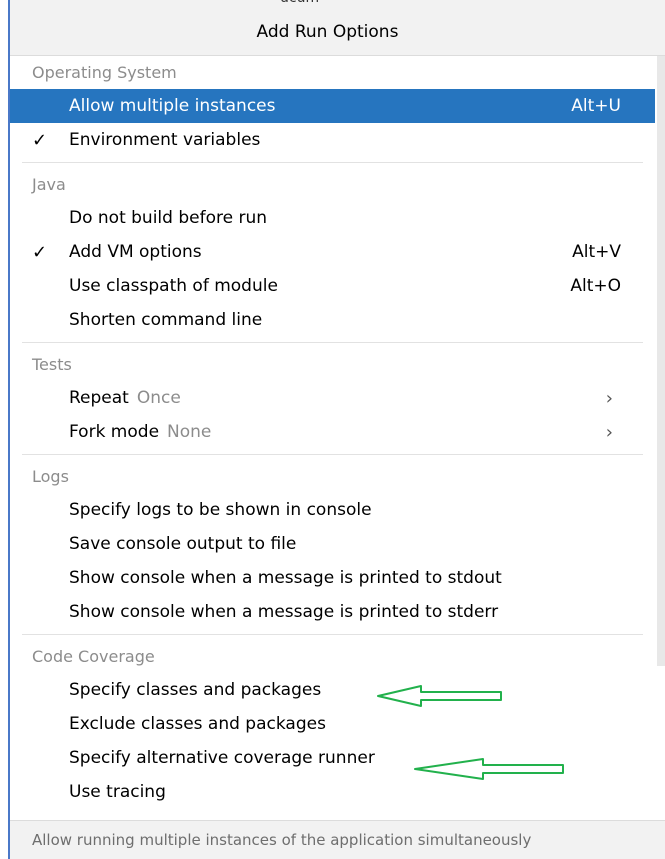  Describe the element at coordinates (173, 286) in the screenshot. I see `option-label: Use classpath of module` at that location.